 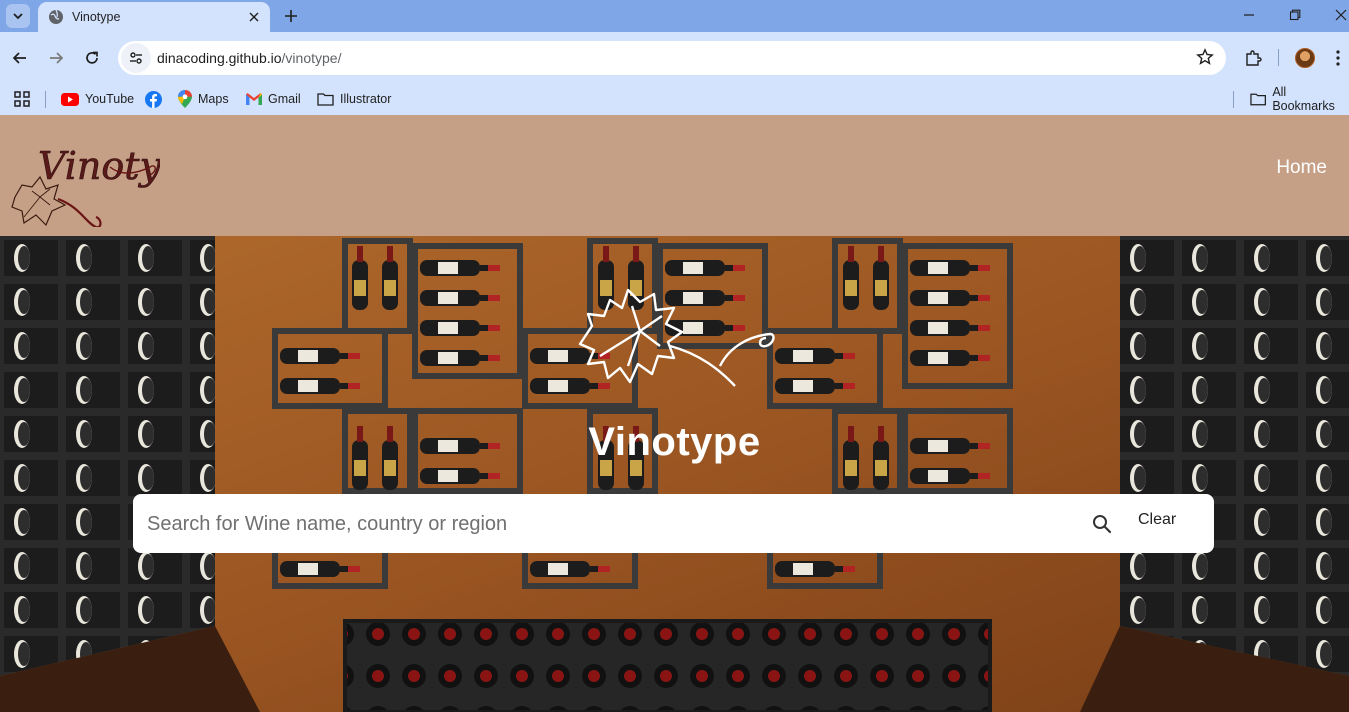 I want to click on bookmark-star-icon, so click(x=1205, y=59).